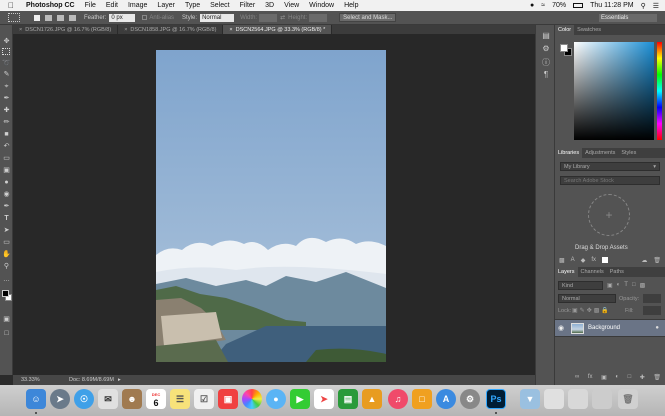 The image size is (665, 416). What do you see at coordinates (180, 399) in the screenshot?
I see `notes-icon: ☰` at bounding box center [180, 399].